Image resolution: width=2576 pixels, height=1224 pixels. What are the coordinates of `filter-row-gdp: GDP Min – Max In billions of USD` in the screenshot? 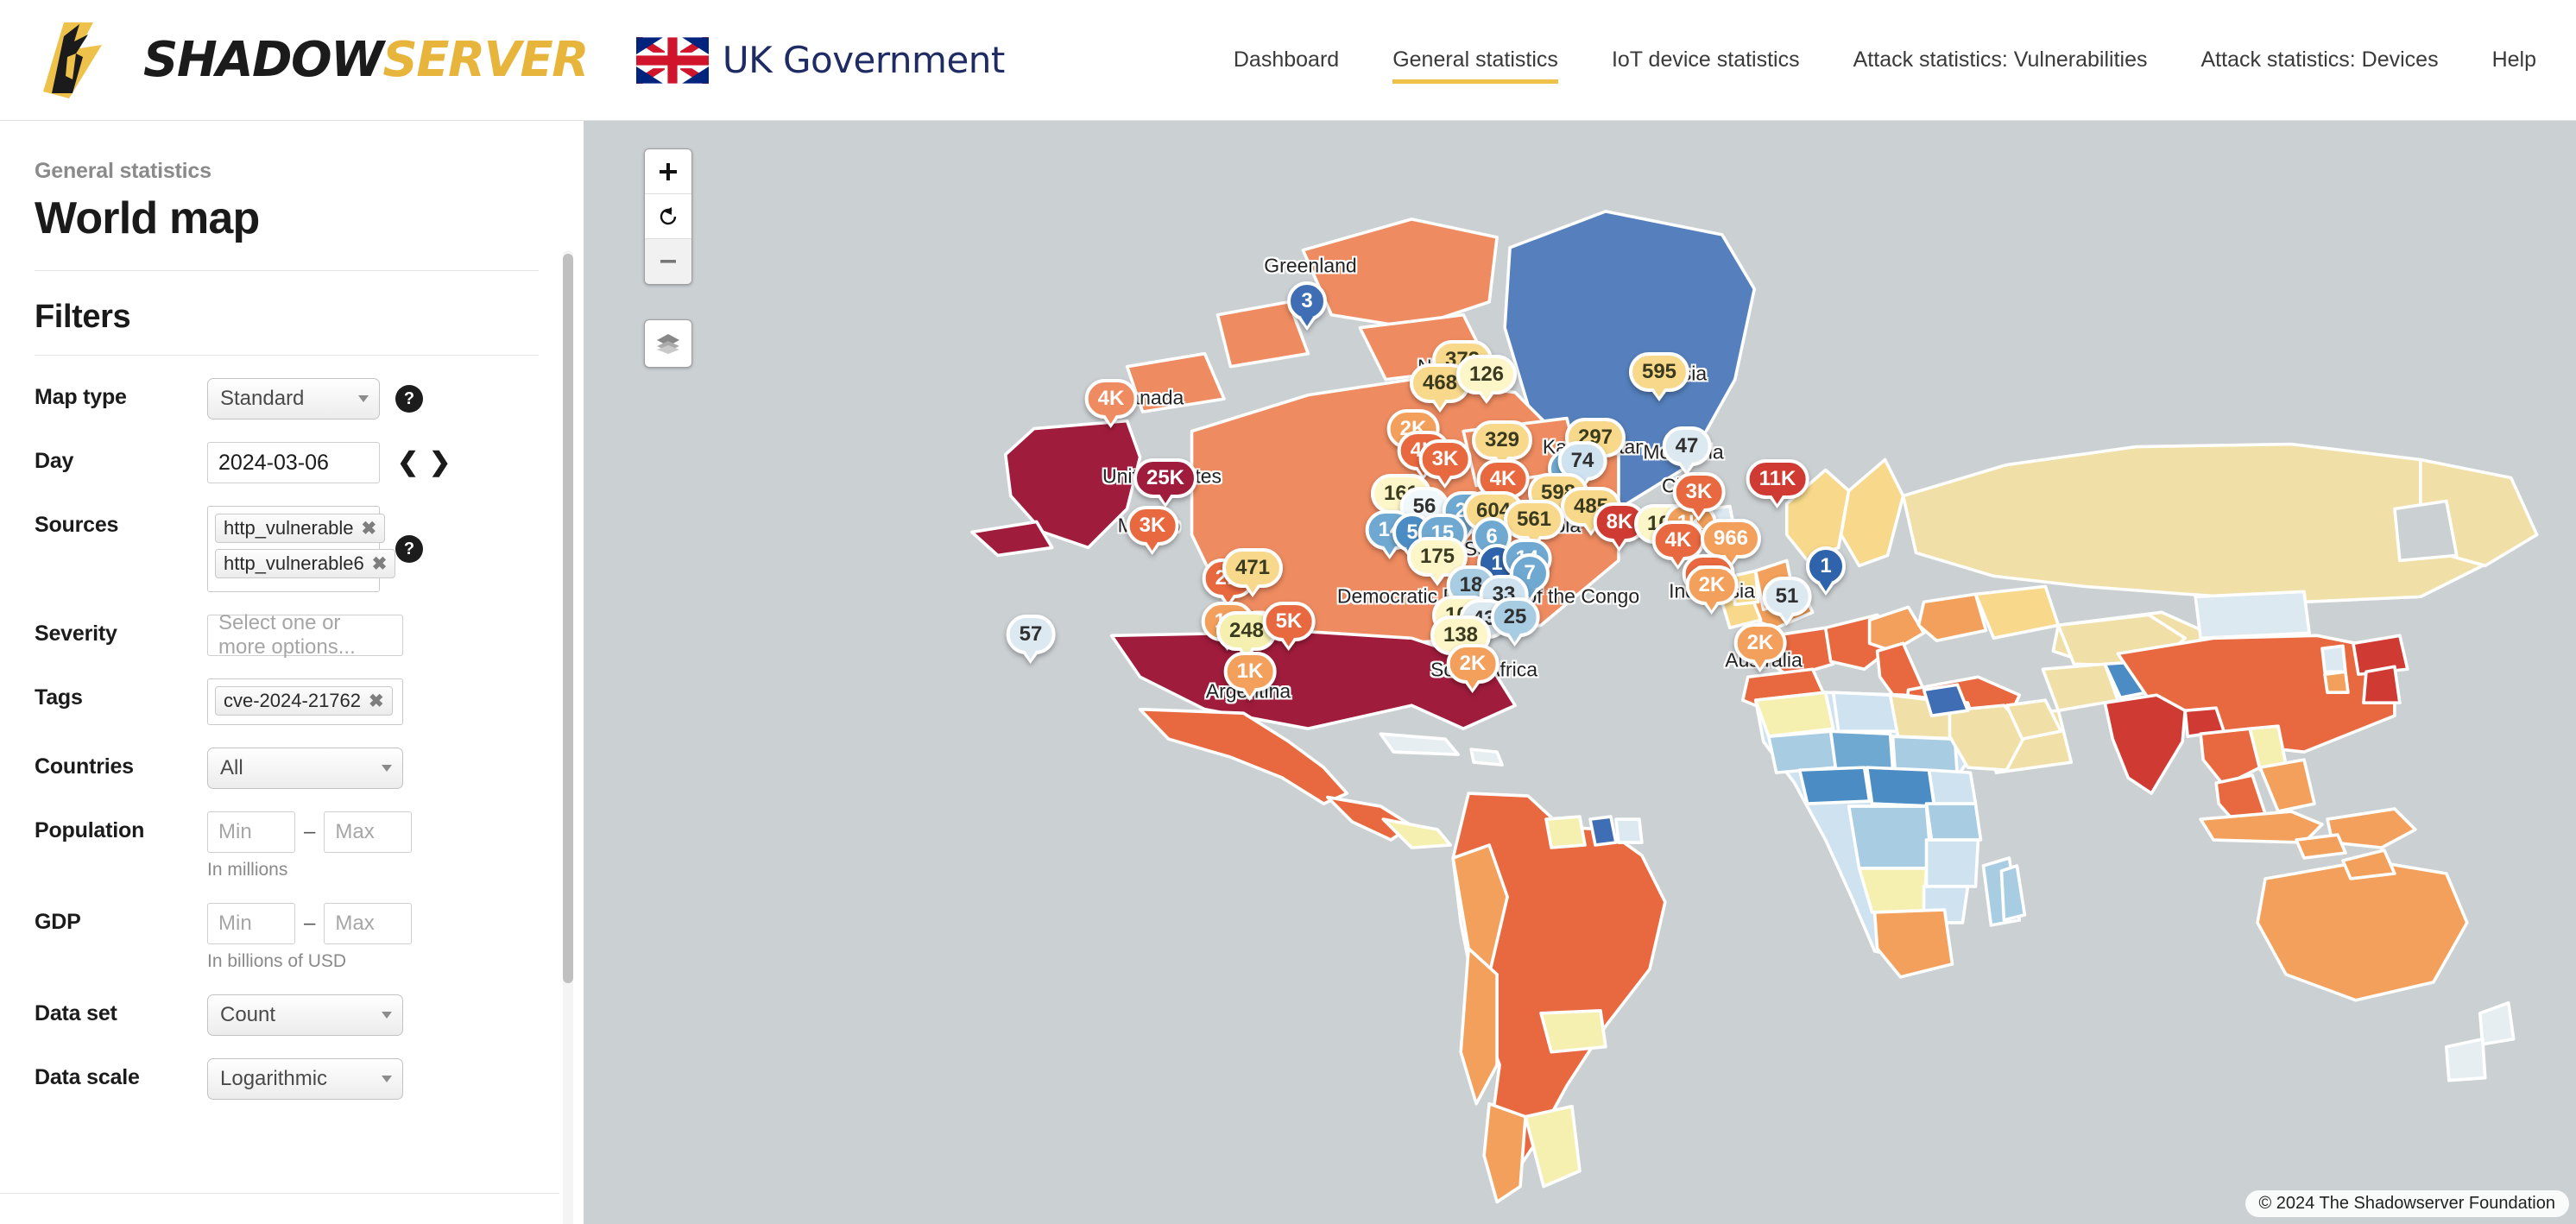 It's located at (287, 937).